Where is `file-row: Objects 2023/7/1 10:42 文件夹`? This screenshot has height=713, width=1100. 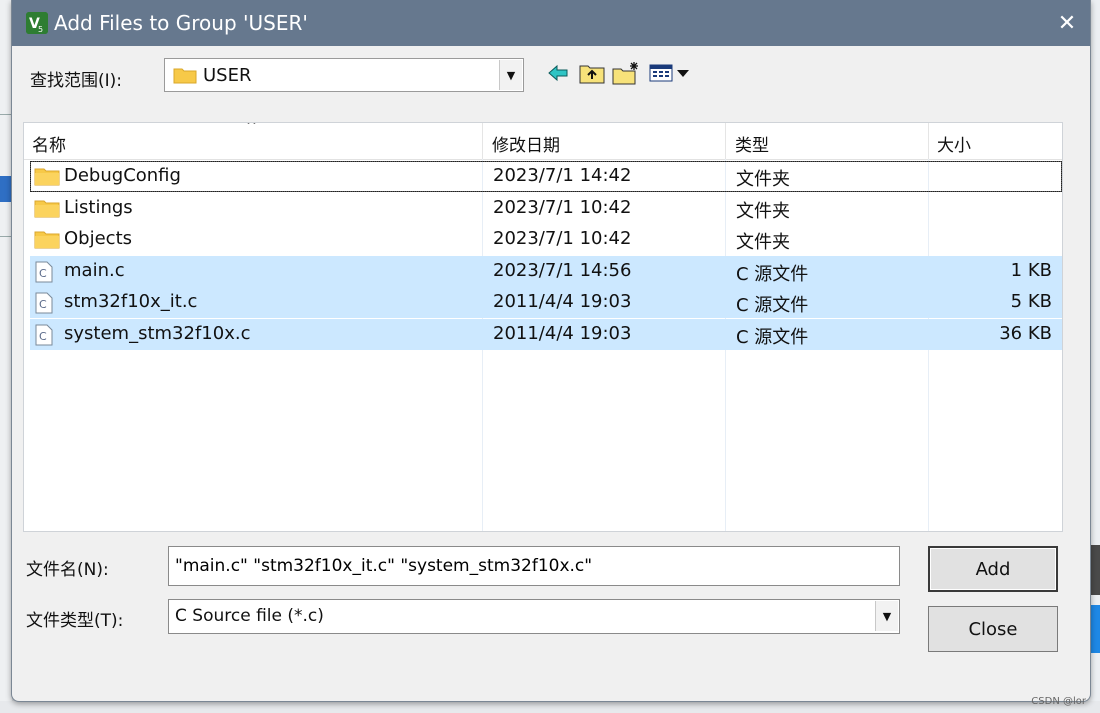 file-row: Objects 2023/7/1 10:42 文件夹 is located at coordinates (546, 239).